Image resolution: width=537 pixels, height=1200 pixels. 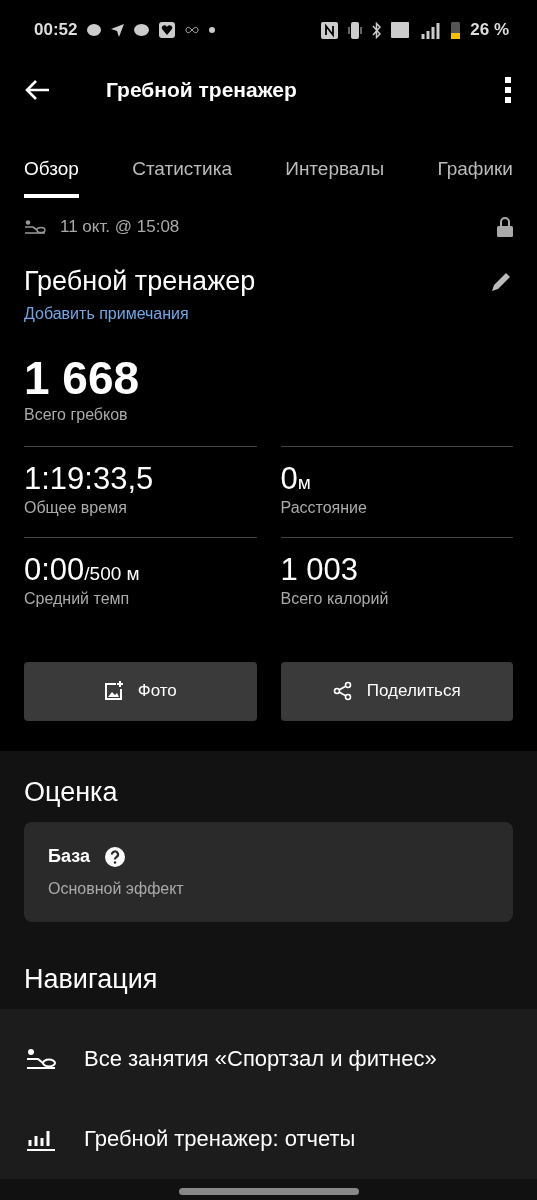 What do you see at coordinates (202, 90) in the screenshot?
I see `screen-title: Гребной тренажер` at bounding box center [202, 90].